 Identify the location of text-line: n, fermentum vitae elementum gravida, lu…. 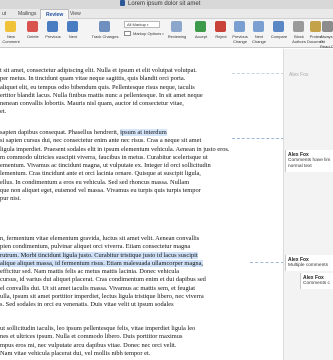
(100, 238).